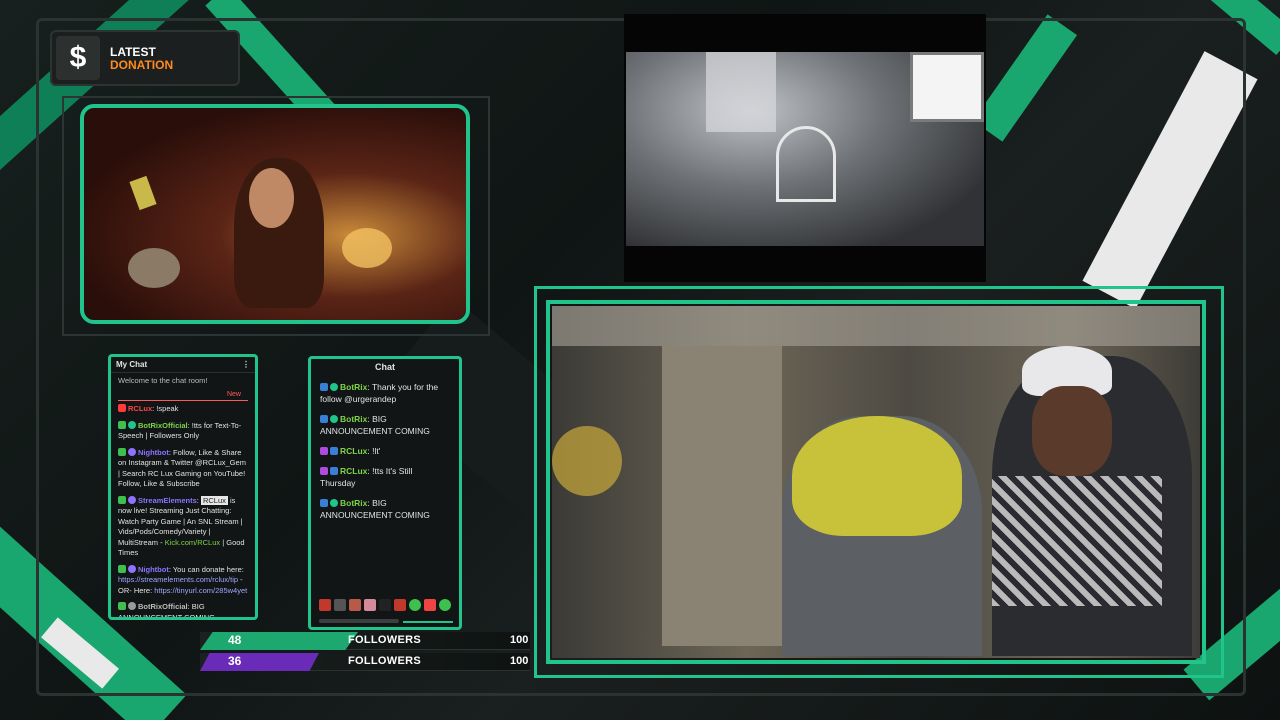 The height and width of the screenshot is (720, 1280). Describe the element at coordinates (246, 365) in the screenshot. I see `kebab-menu-icon: ⋮` at that location.